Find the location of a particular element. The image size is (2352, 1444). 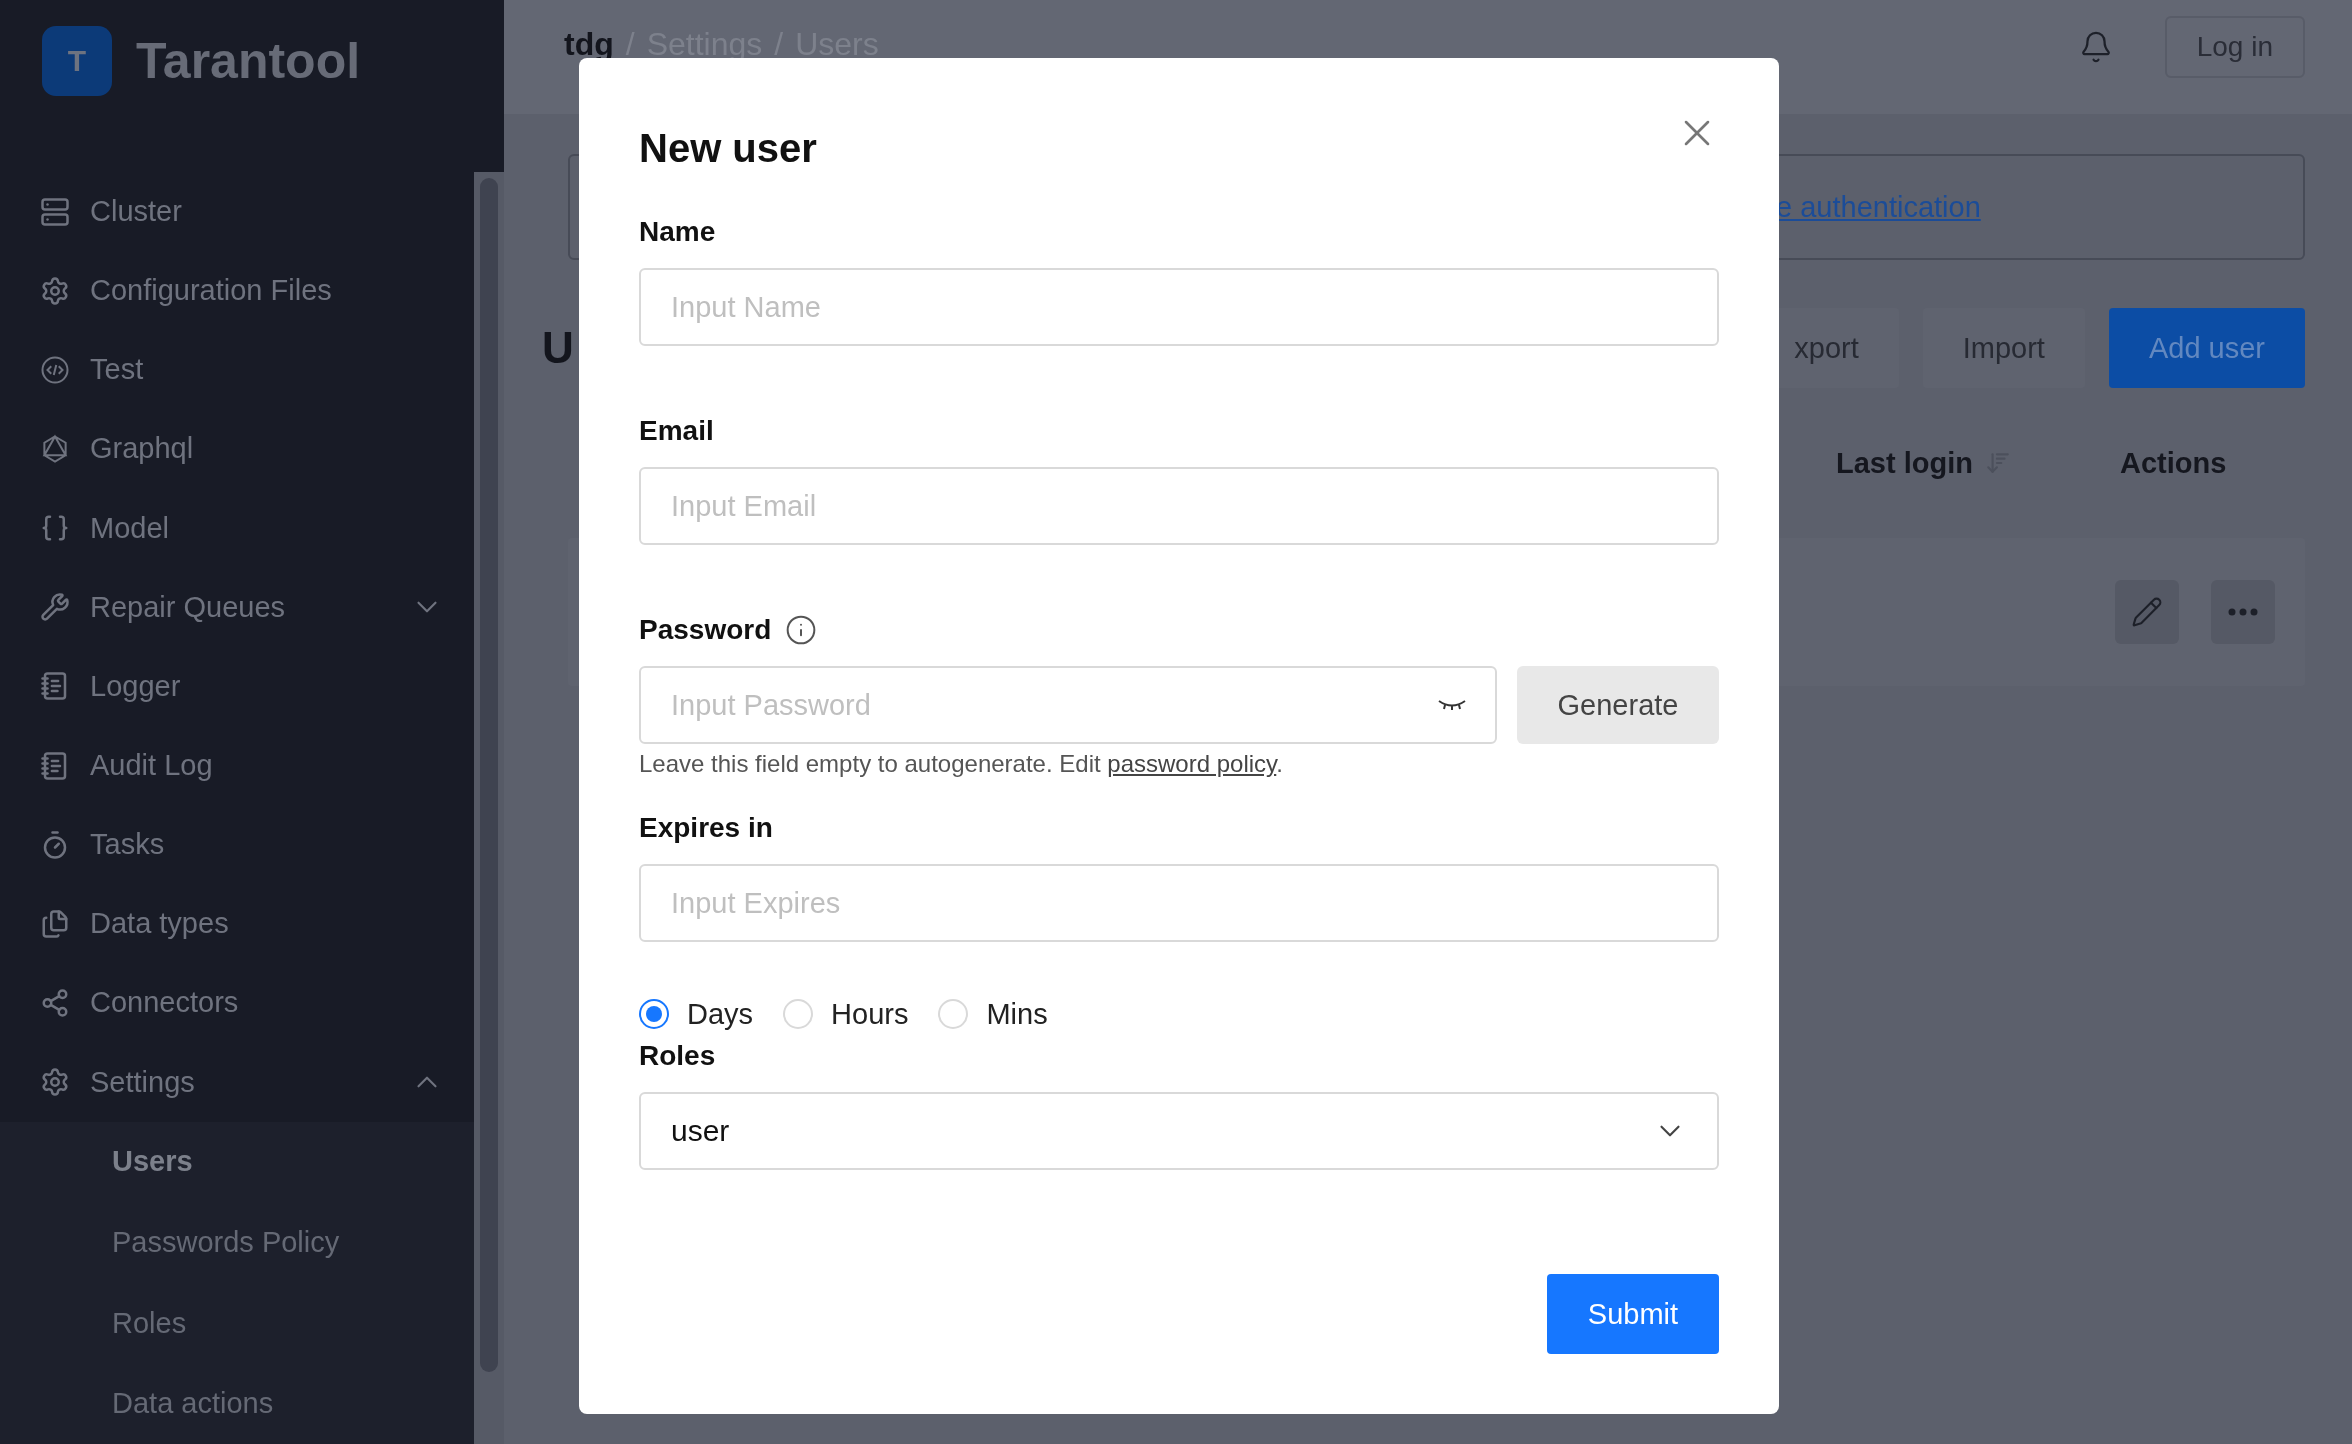

nav-item: Data types is located at coordinates (237, 924).